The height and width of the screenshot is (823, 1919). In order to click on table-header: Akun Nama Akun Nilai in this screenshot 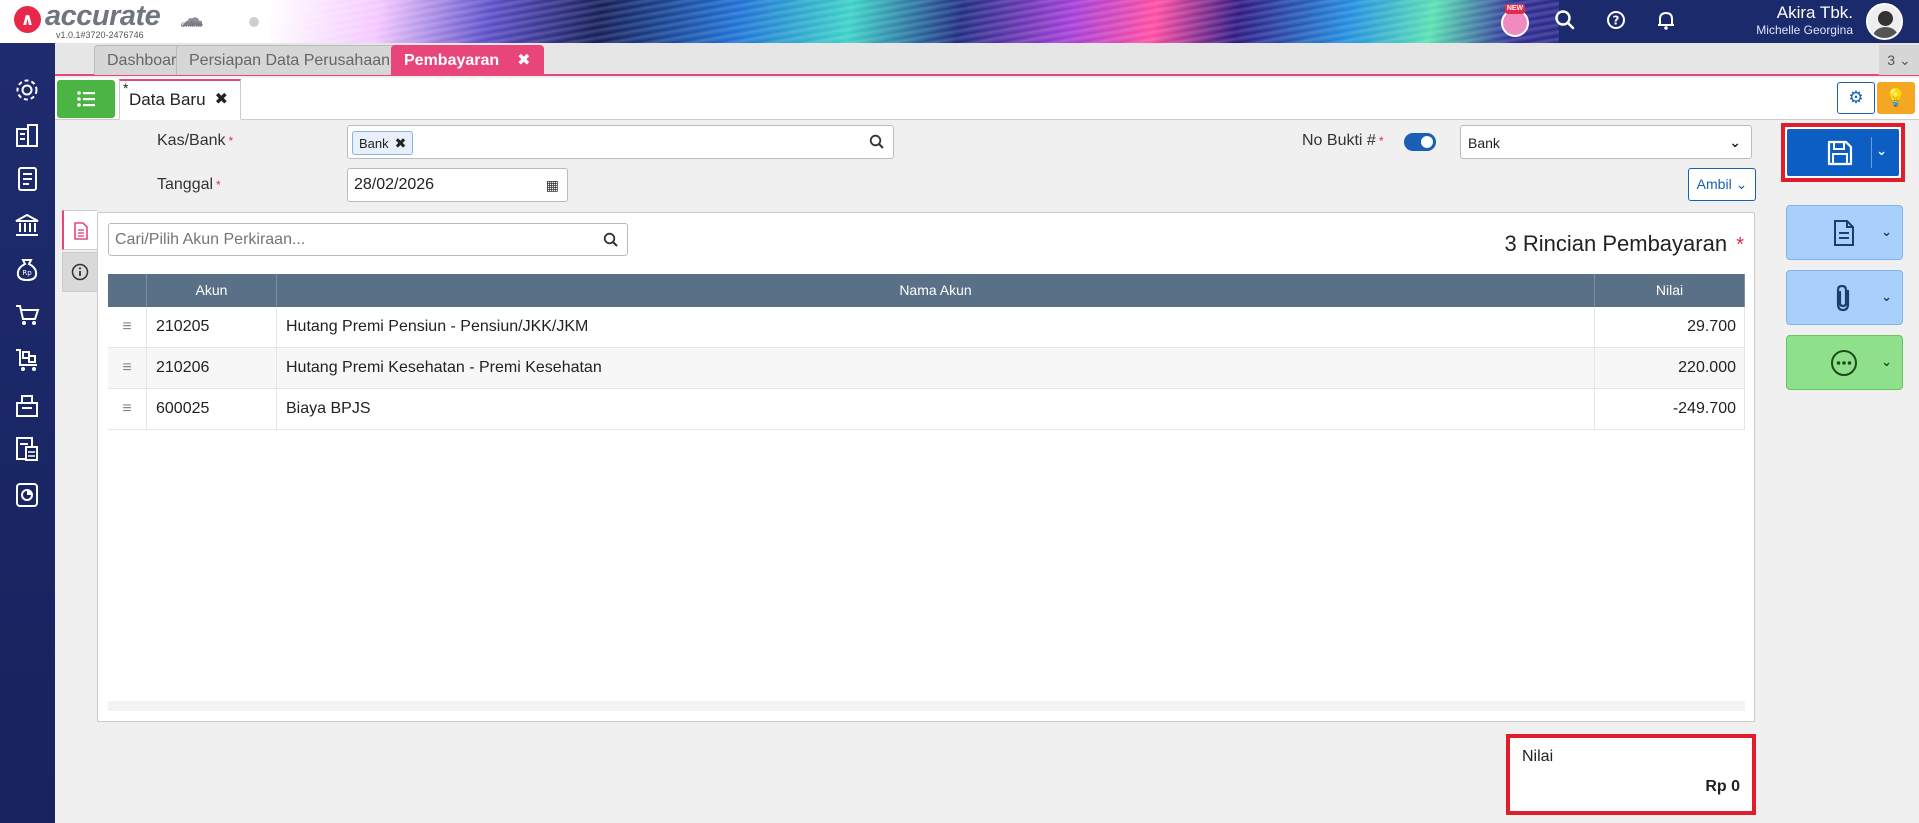, I will do `click(926, 290)`.